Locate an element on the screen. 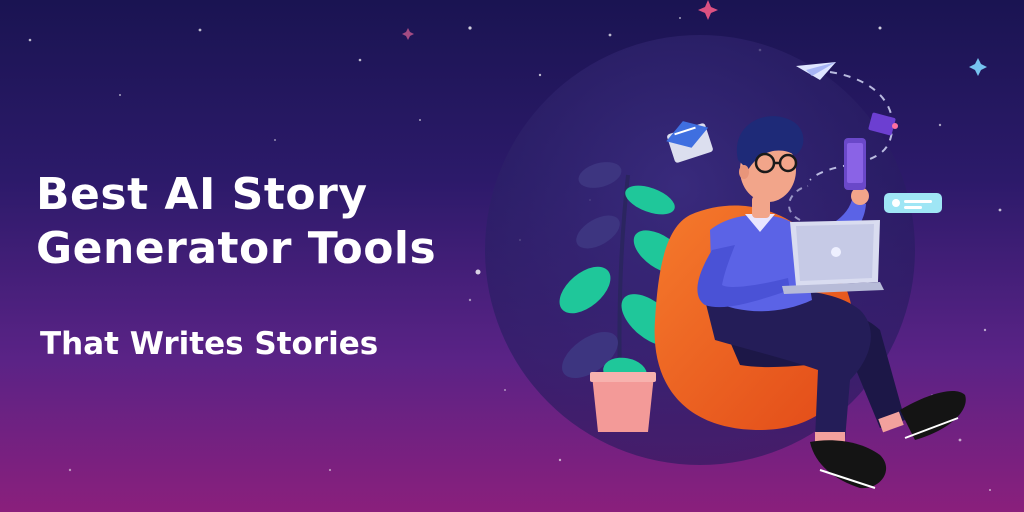  headline-line-1: Best AI Story is located at coordinates (202, 194).